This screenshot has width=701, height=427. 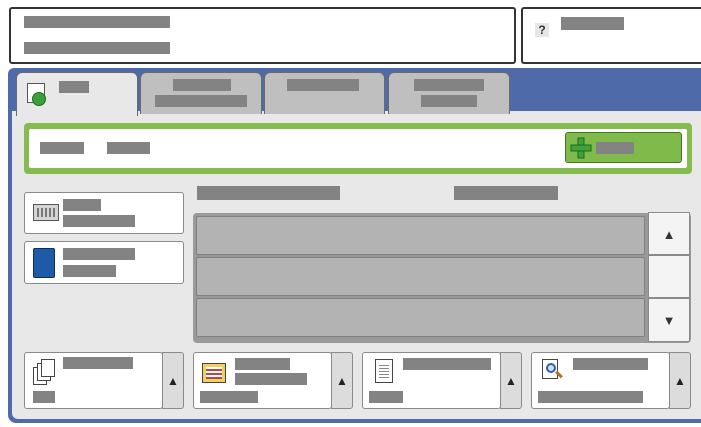 I want to click on bottom-button-3-label, so click(x=447, y=364).